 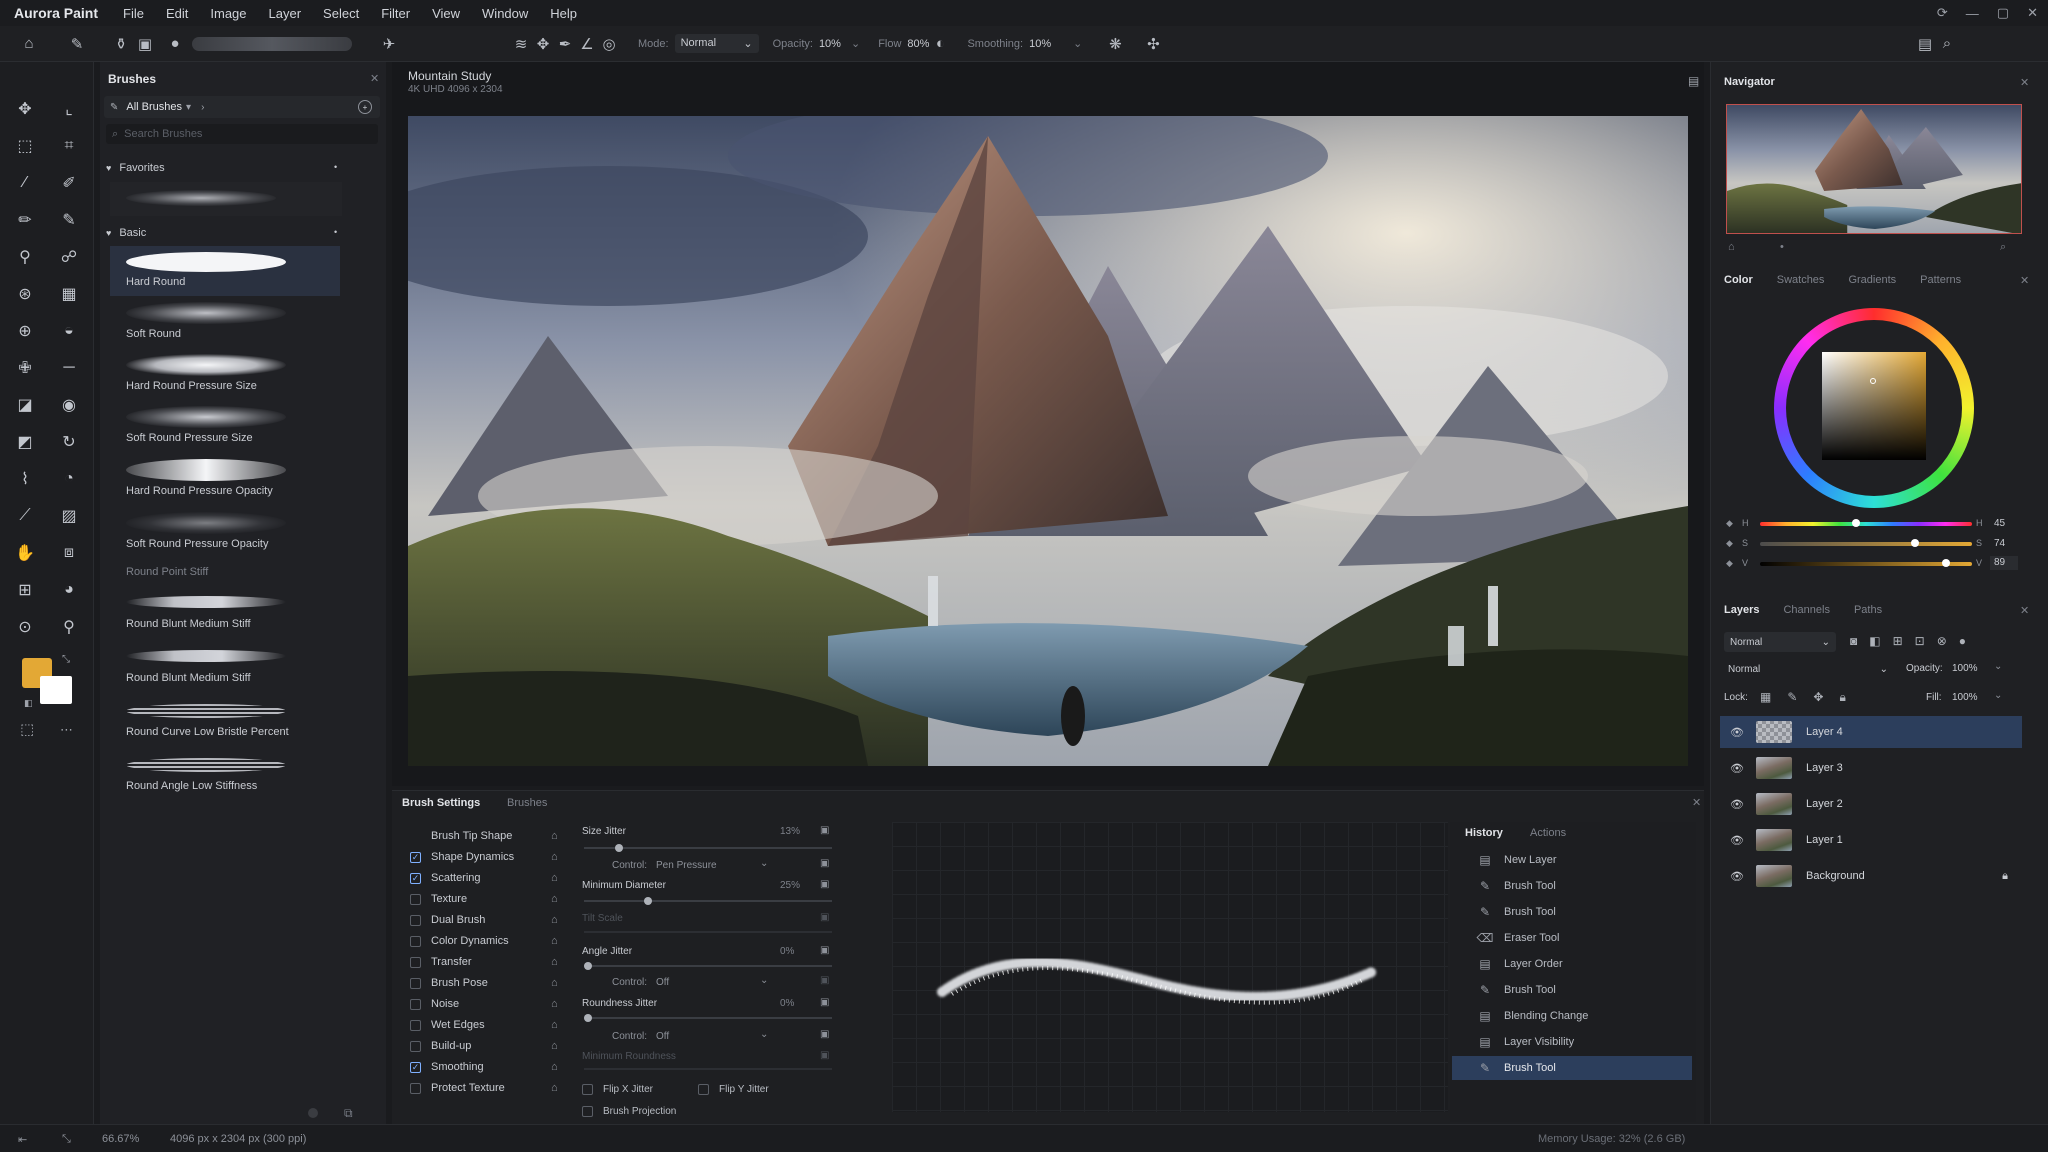 What do you see at coordinates (1871, 840) in the screenshot?
I see `layer-row: 👁︎ Layer 1` at bounding box center [1871, 840].